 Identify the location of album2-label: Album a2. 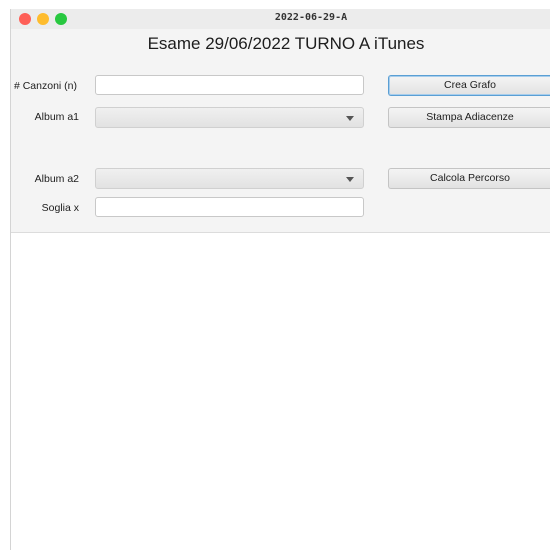
(56, 179).